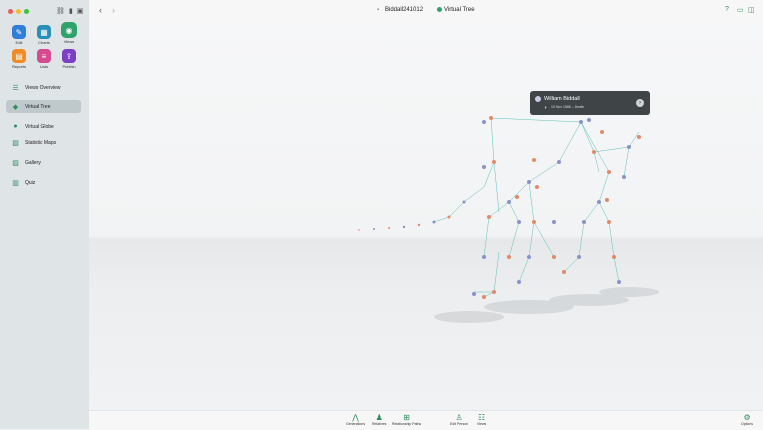 This screenshot has height=430, width=763. I want to click on relatives-label: Relatives, so click(379, 424).